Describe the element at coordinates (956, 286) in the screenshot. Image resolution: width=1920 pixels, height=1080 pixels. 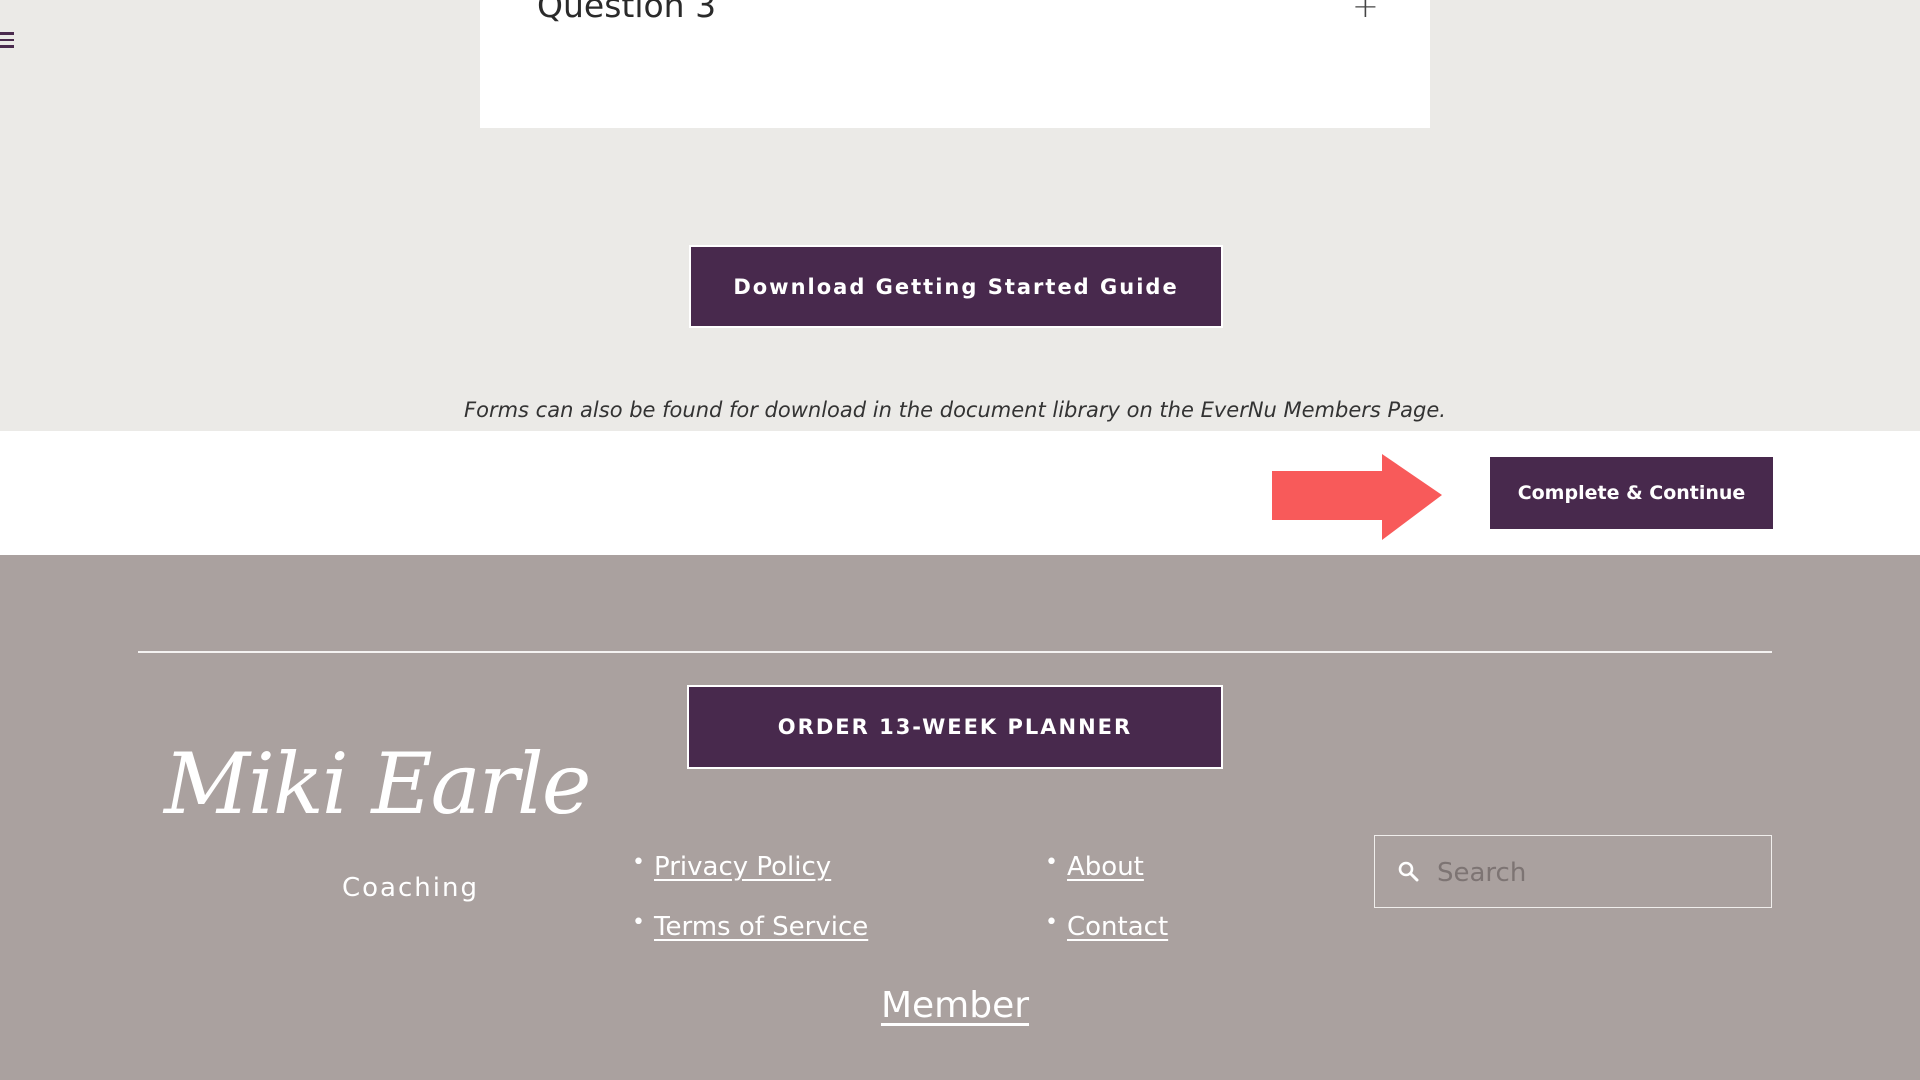
I see `download-guide-button: Download Getting Started Guide` at that location.